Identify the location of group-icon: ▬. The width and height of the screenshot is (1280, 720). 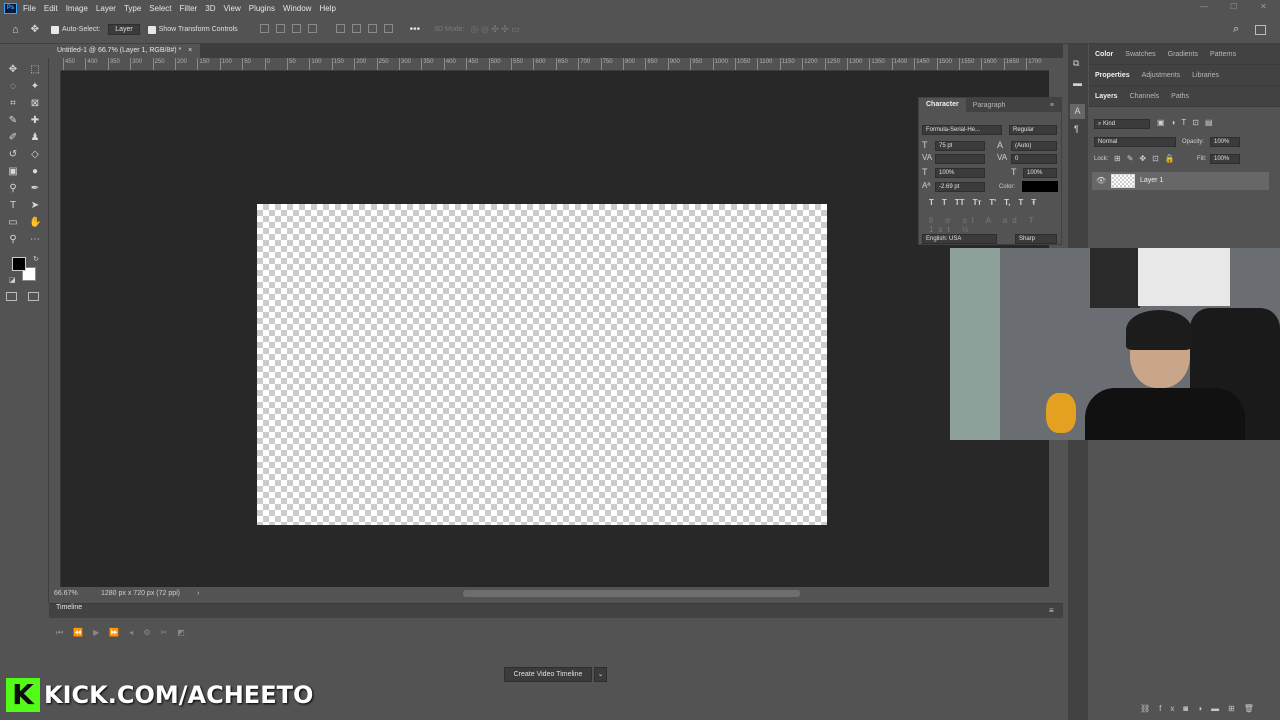
(1219, 708).